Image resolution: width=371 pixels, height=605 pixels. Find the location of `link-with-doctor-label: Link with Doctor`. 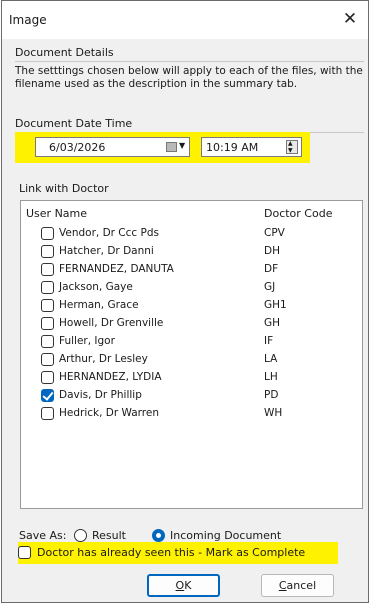

link-with-doctor-label: Link with Doctor is located at coordinates (64, 188).